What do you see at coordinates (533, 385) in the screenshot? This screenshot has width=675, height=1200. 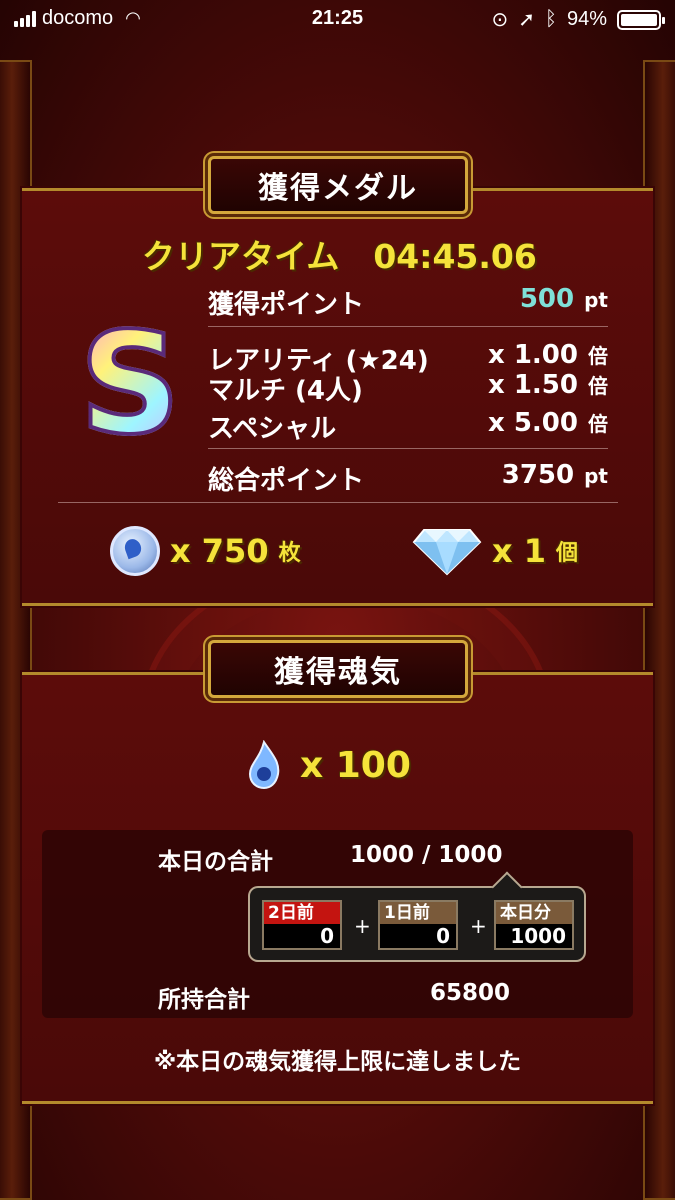 I see `multiplier-value: x 1.50` at bounding box center [533, 385].